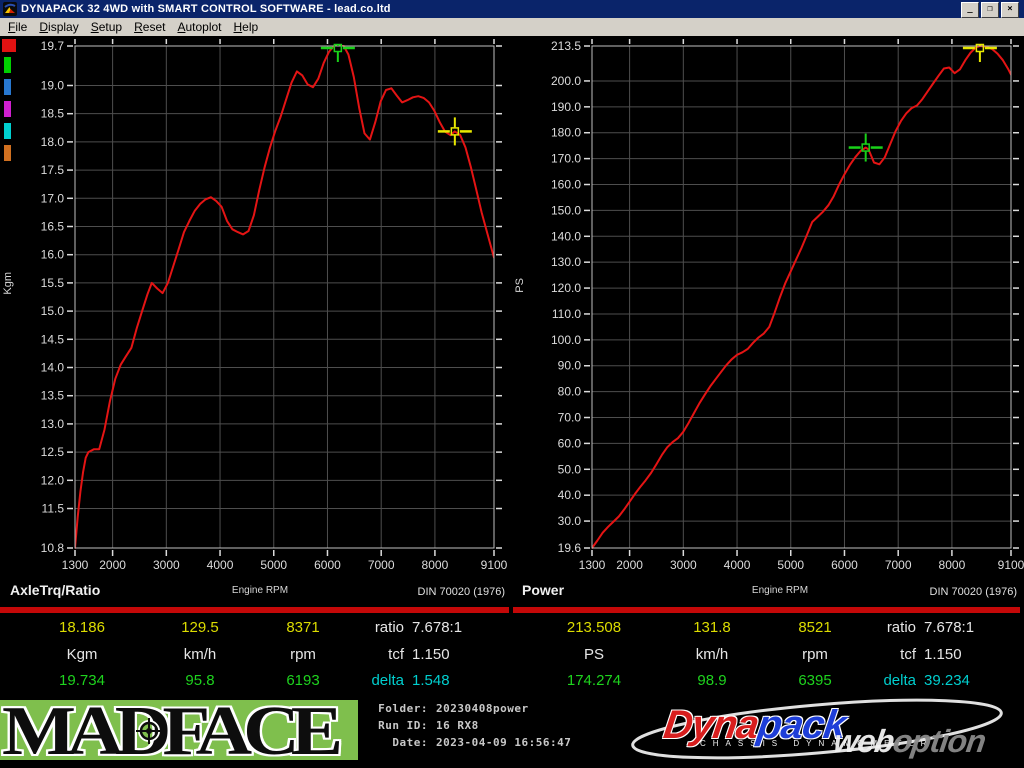  I want to click on menu-item-setup: Setup, so click(106, 27).